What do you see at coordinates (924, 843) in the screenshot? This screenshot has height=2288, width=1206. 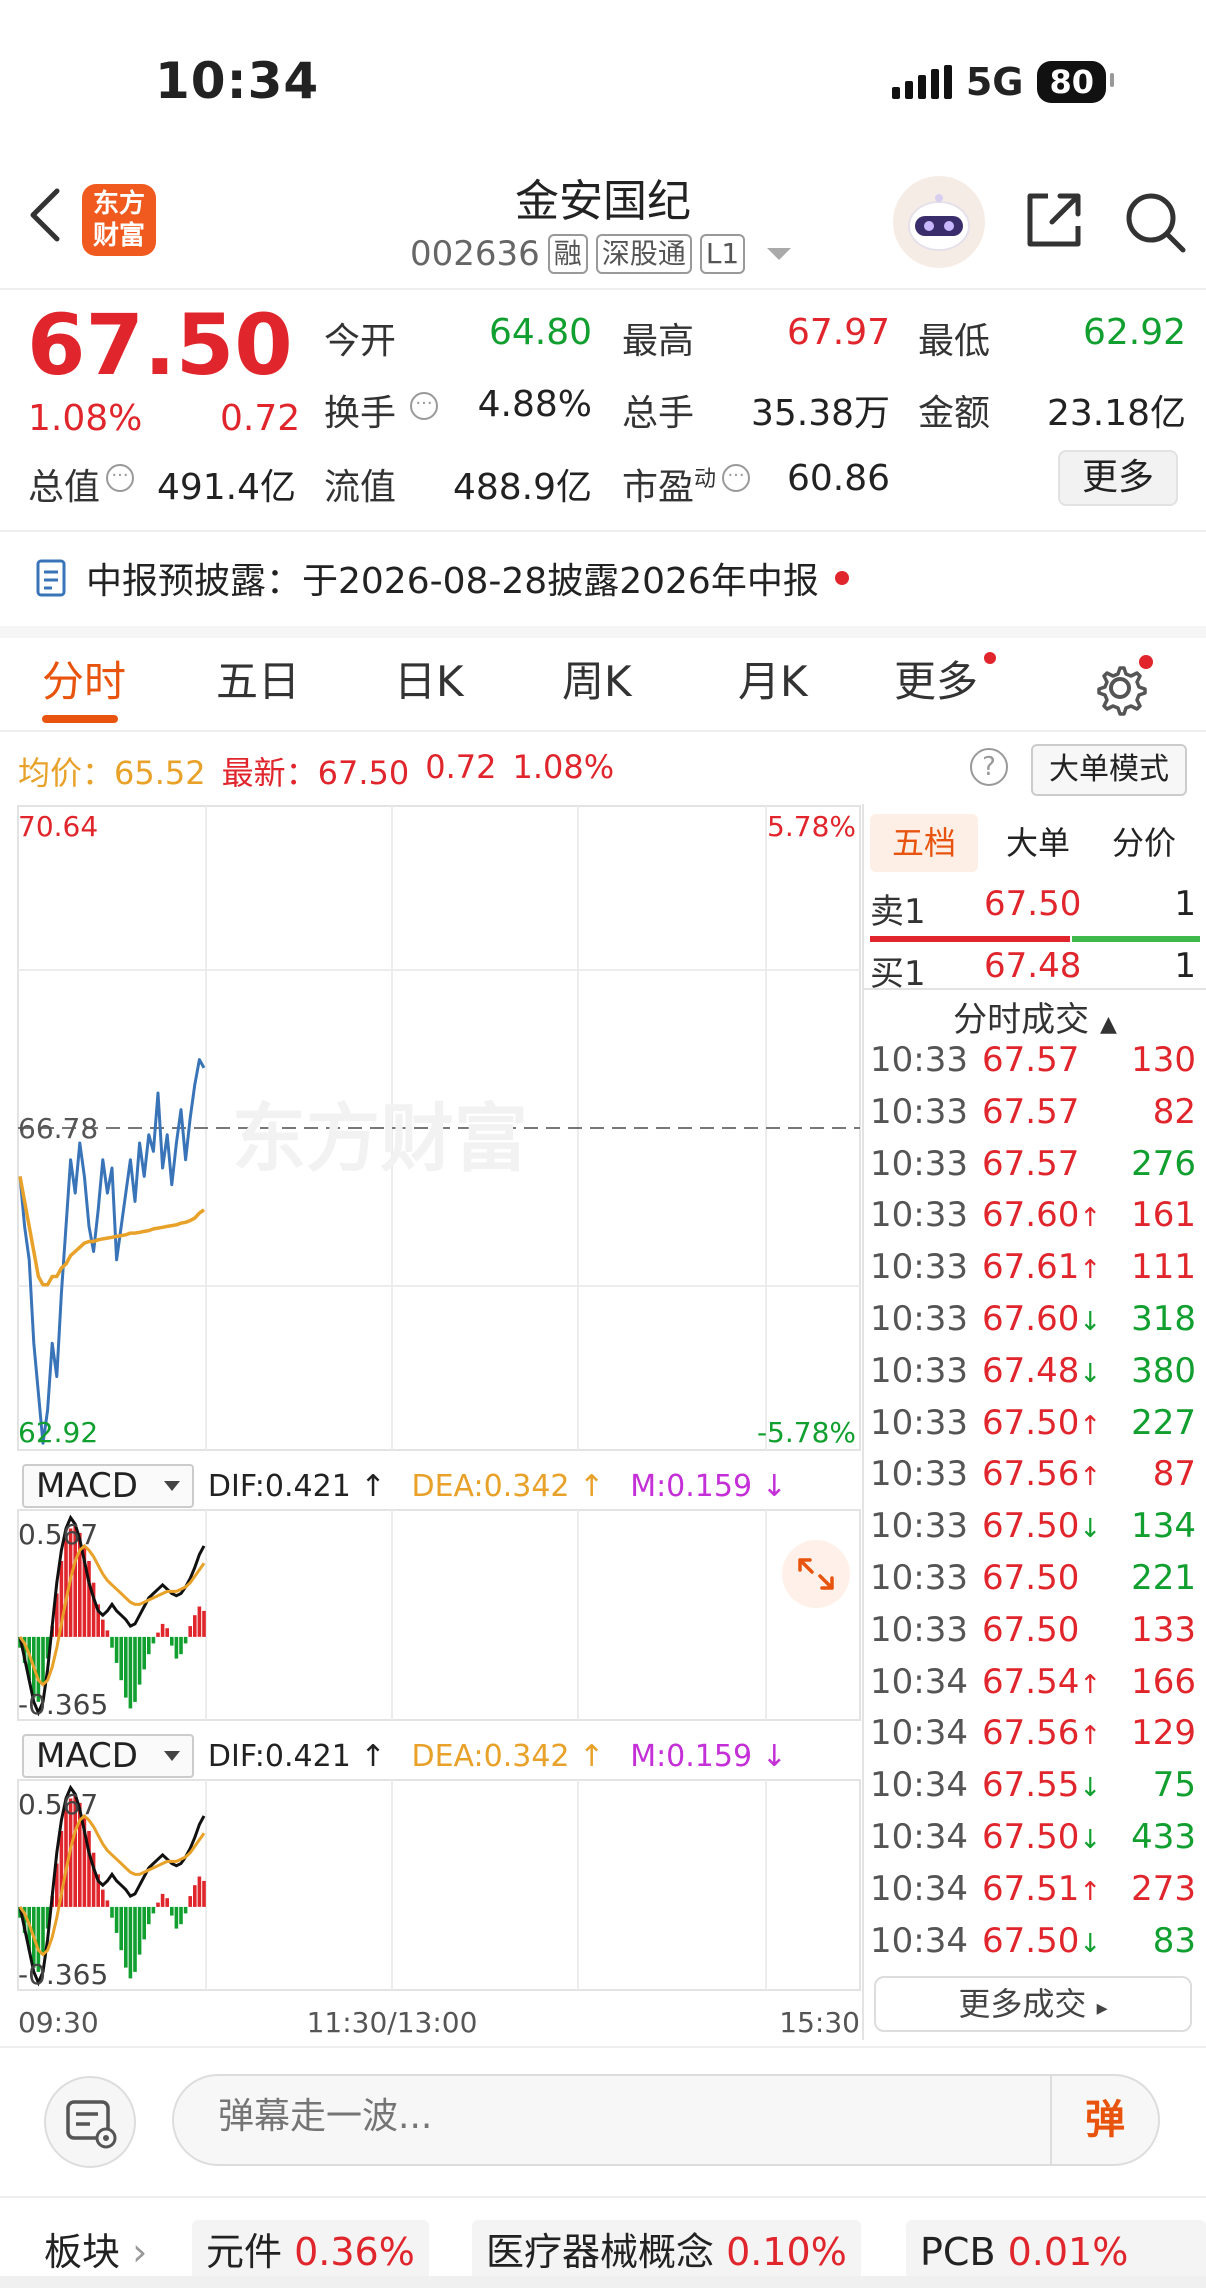 I see `tab-five-levels: 五档` at bounding box center [924, 843].